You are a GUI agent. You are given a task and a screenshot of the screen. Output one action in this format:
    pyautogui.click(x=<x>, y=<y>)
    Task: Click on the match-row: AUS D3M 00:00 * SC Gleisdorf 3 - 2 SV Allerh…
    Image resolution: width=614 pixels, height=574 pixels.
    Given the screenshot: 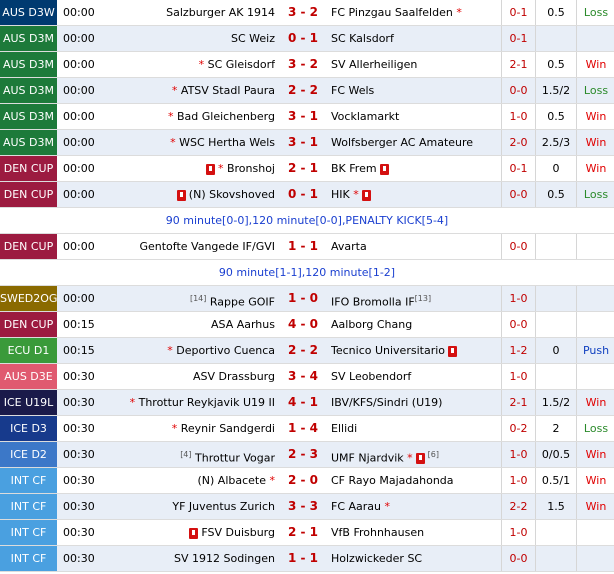 What is the action you would take?
    pyautogui.click(x=307, y=65)
    